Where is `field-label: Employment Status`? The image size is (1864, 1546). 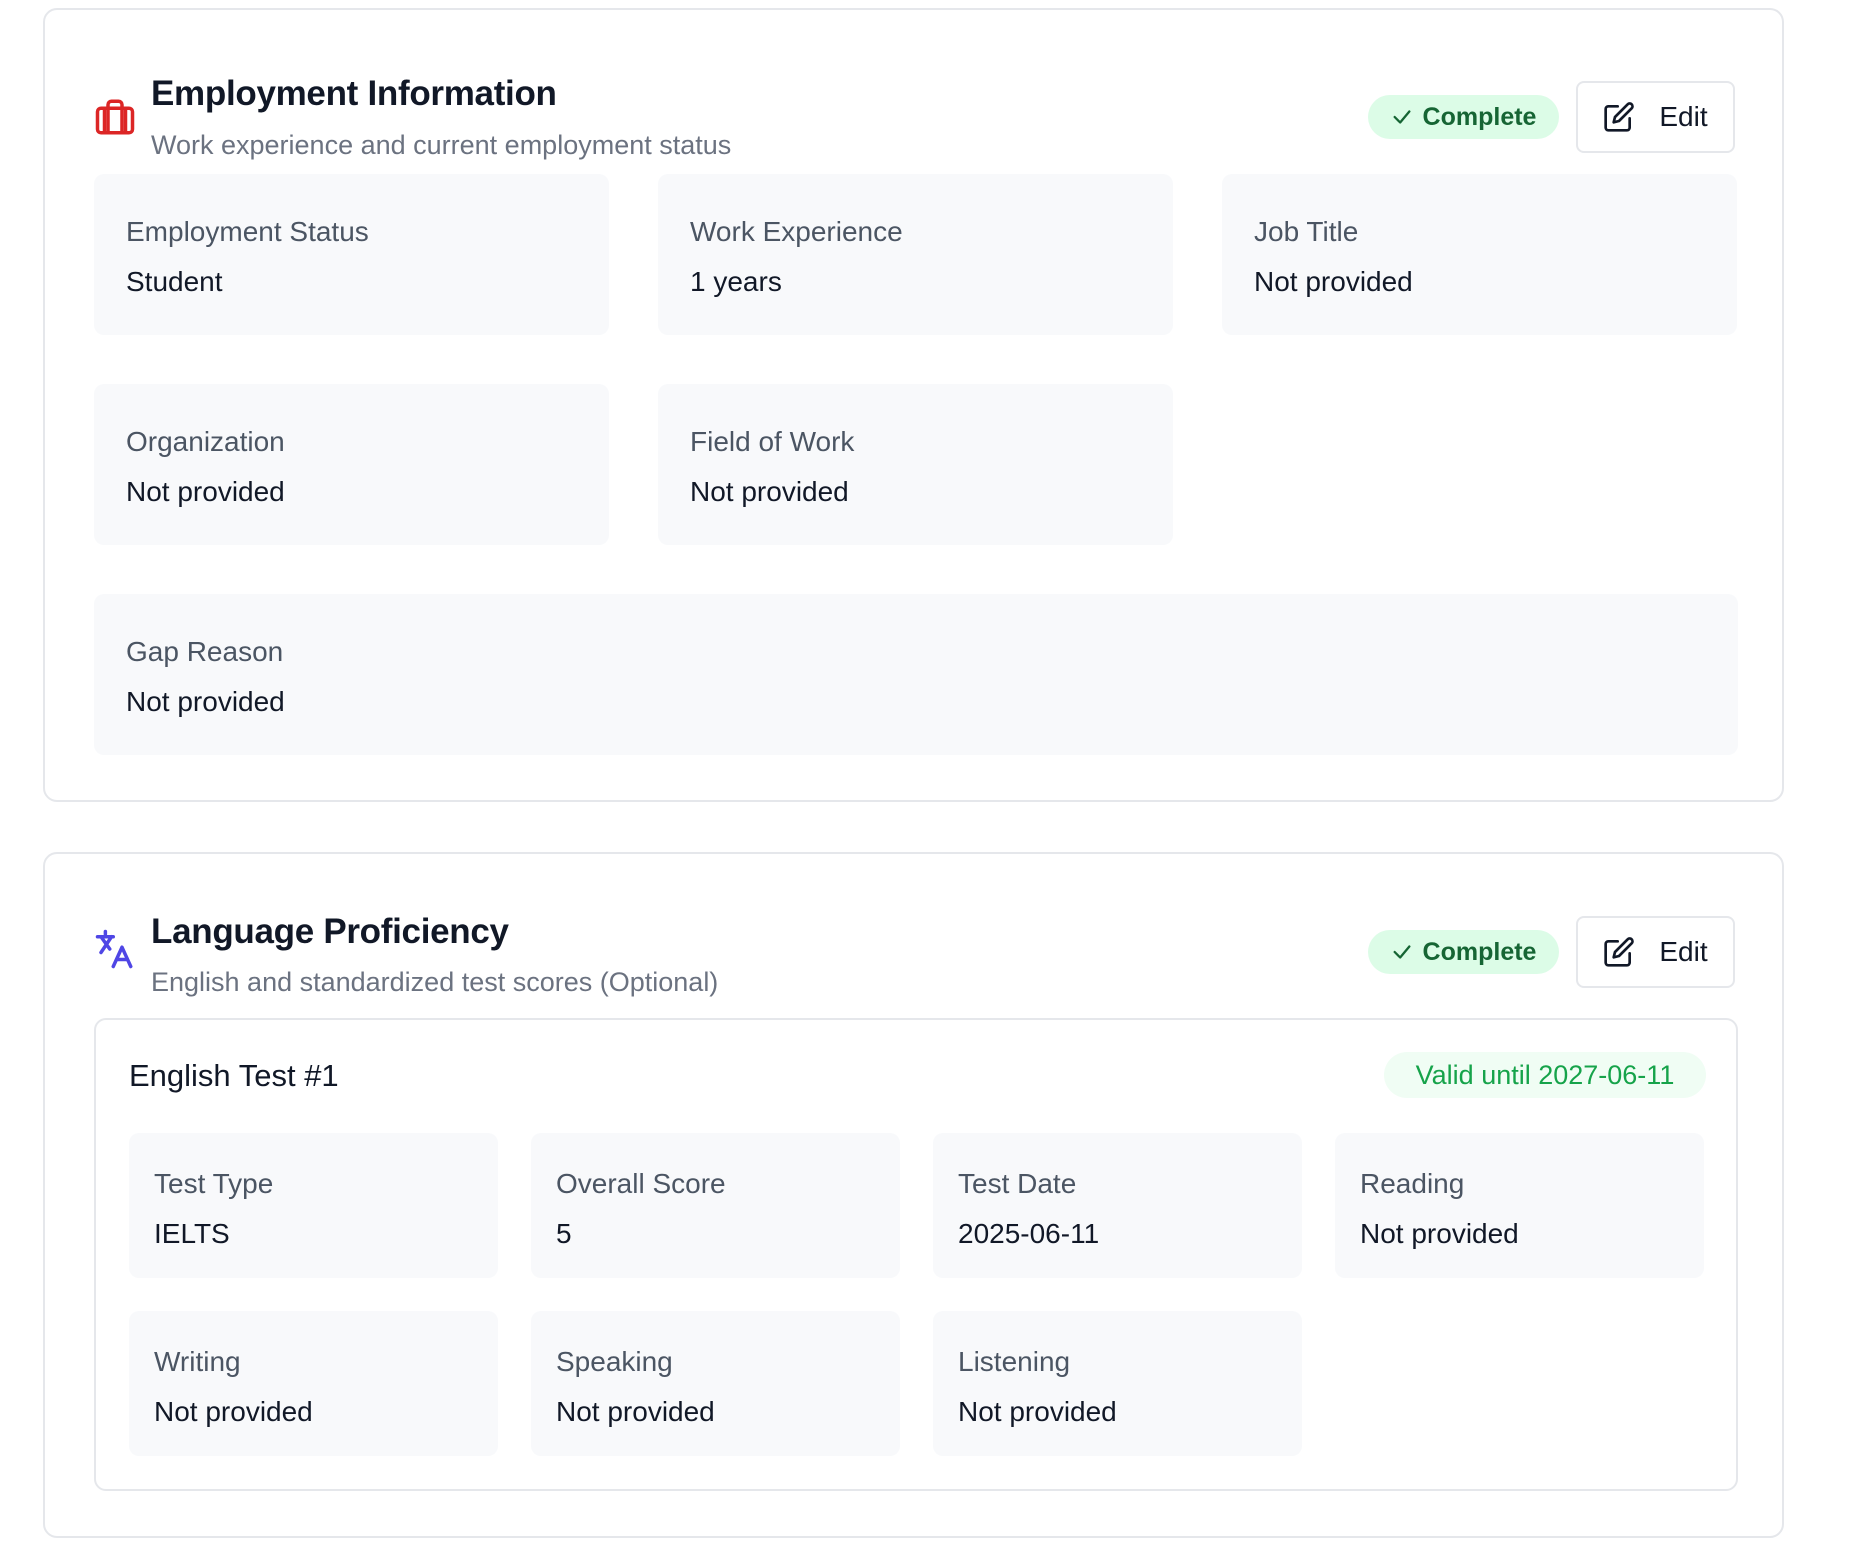 field-label: Employment Status is located at coordinates (247, 231).